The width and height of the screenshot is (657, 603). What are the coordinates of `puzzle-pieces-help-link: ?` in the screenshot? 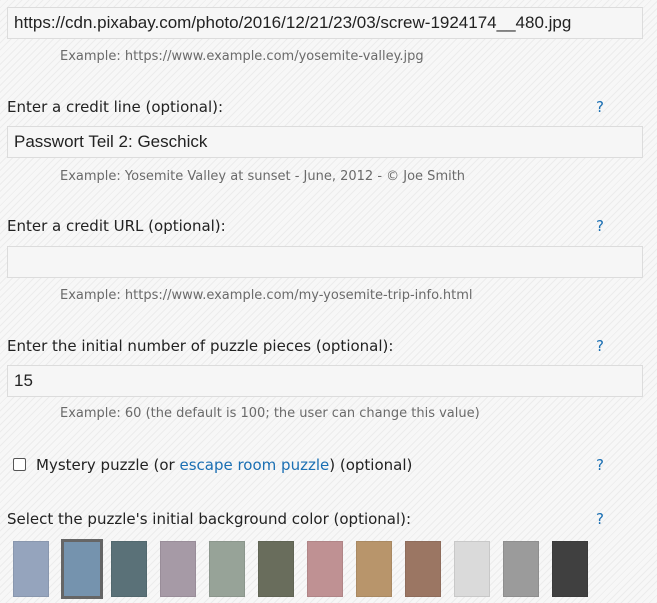 It's located at (600, 346).